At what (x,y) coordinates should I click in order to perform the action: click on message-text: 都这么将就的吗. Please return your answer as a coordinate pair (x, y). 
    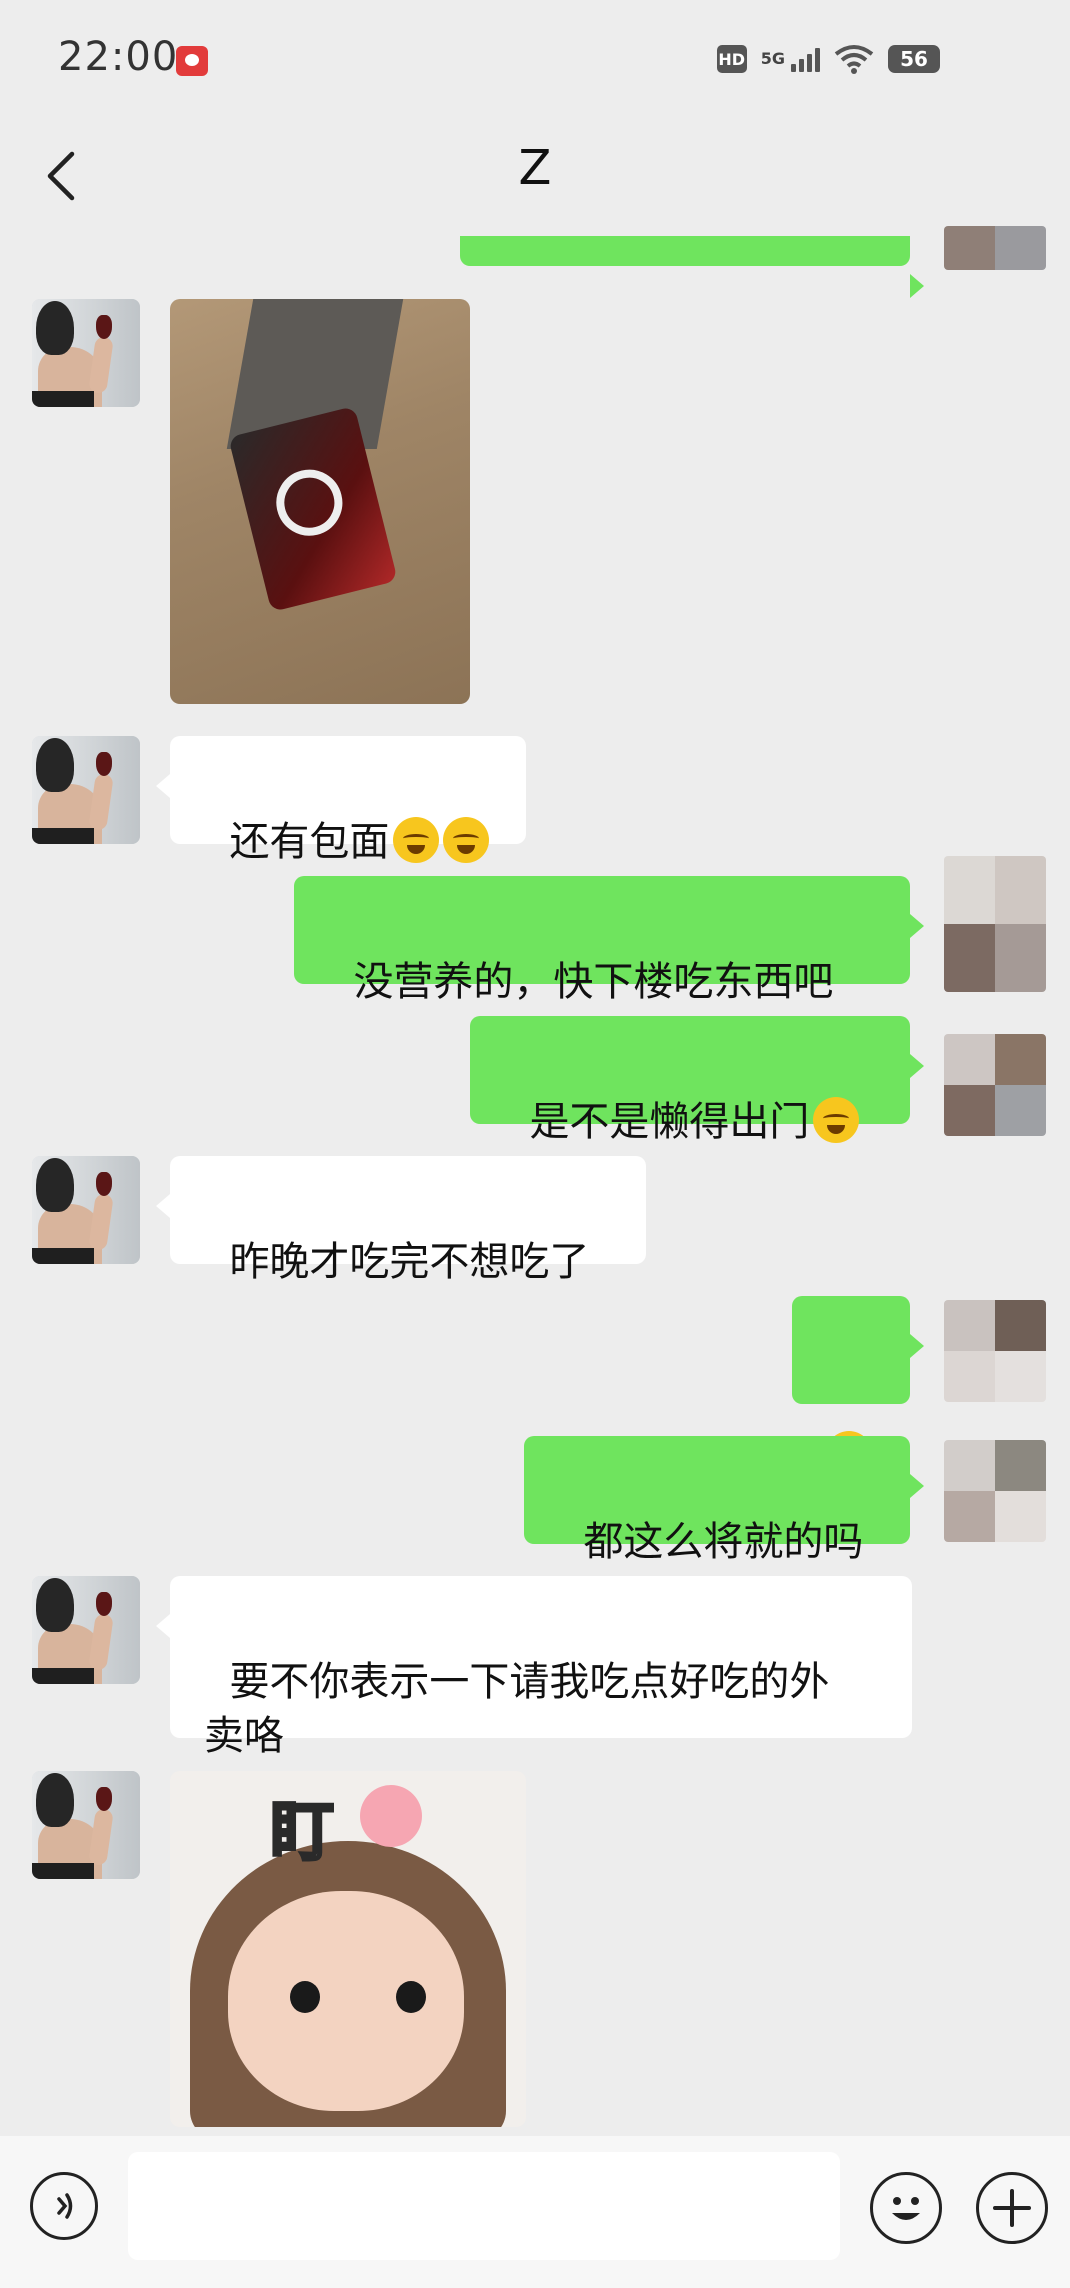
    Looking at the image, I should click on (723, 1542).